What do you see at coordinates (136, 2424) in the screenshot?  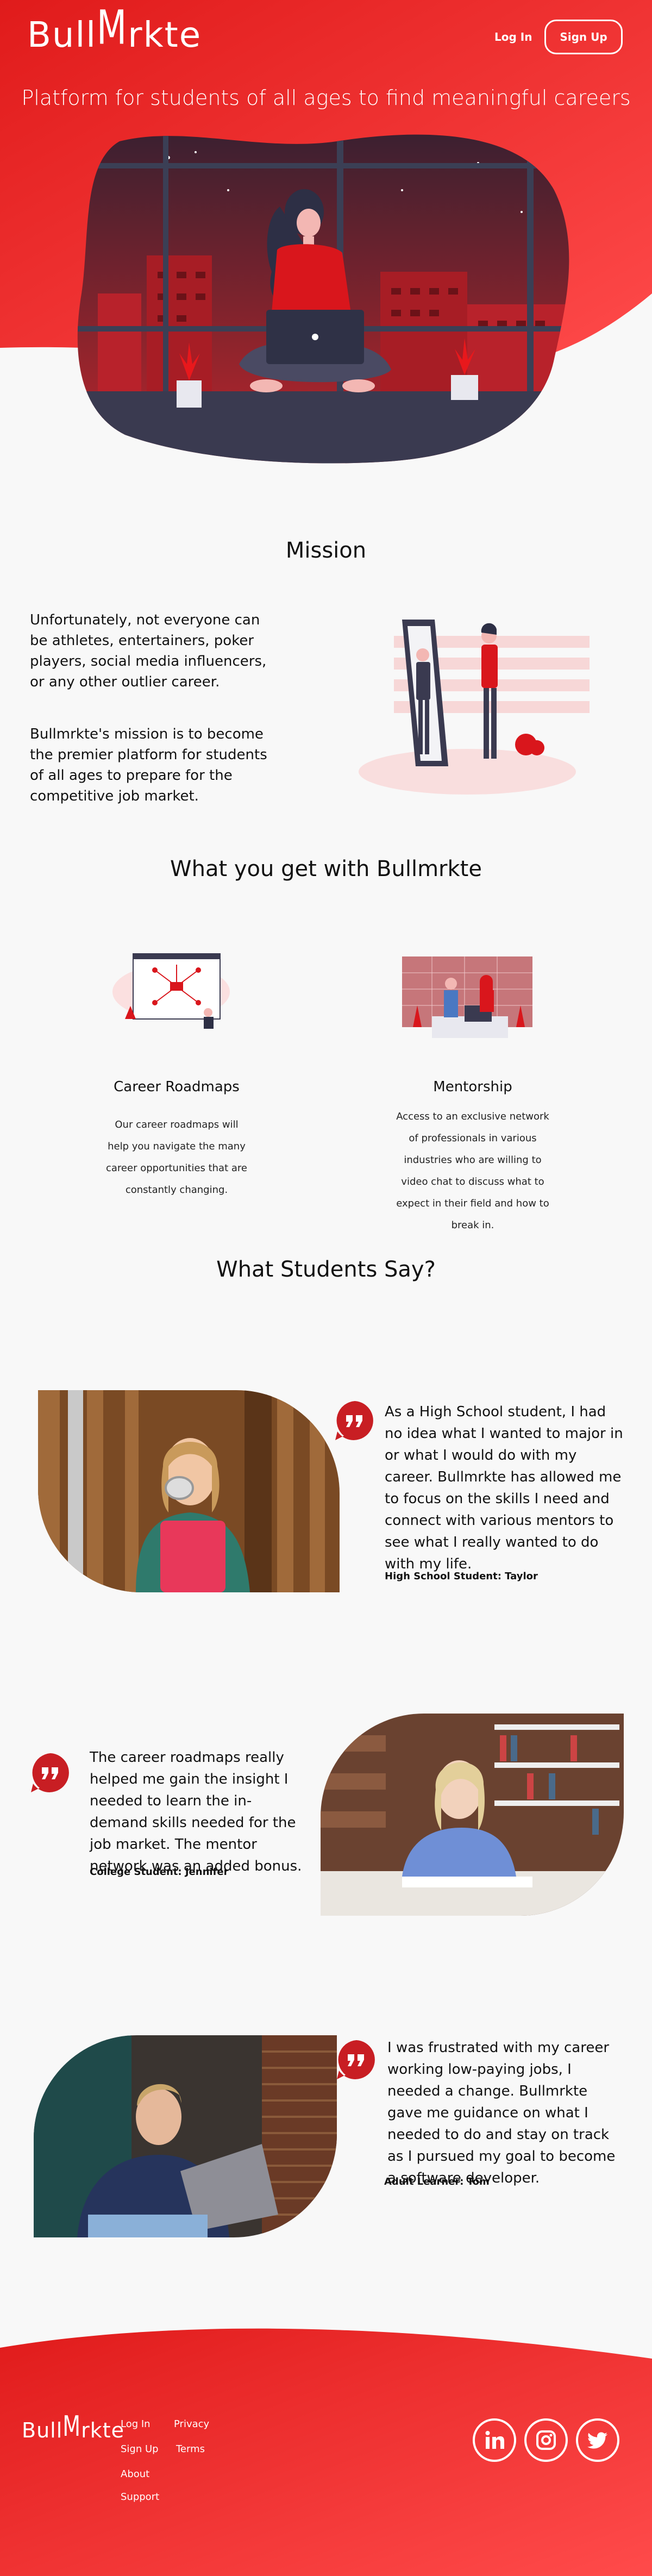 I see `footer-link-login: Log In` at bounding box center [136, 2424].